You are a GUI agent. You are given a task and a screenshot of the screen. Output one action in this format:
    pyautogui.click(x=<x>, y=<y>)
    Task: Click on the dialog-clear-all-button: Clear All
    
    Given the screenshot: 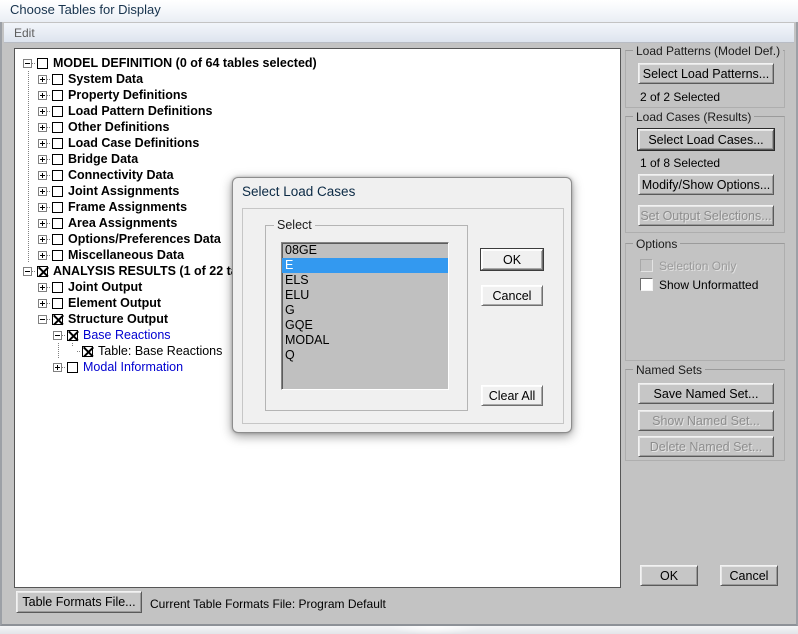 What is the action you would take?
    pyautogui.click(x=512, y=395)
    